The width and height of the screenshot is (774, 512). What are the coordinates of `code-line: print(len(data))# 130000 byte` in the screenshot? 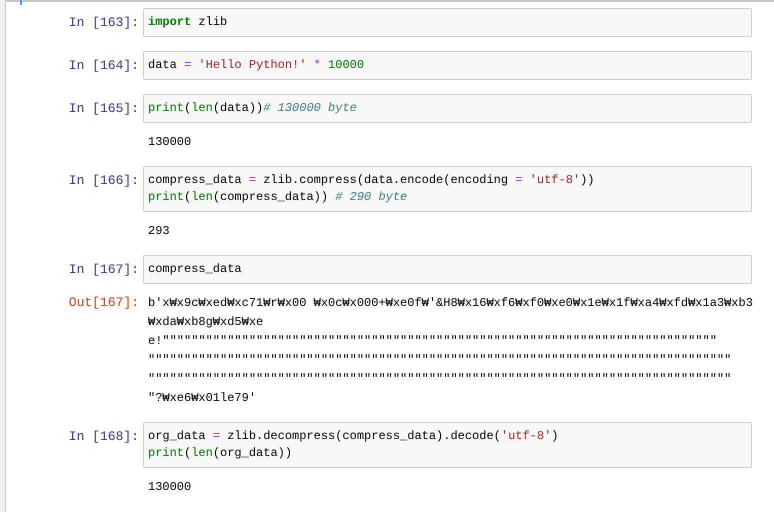 It's located at (252, 108).